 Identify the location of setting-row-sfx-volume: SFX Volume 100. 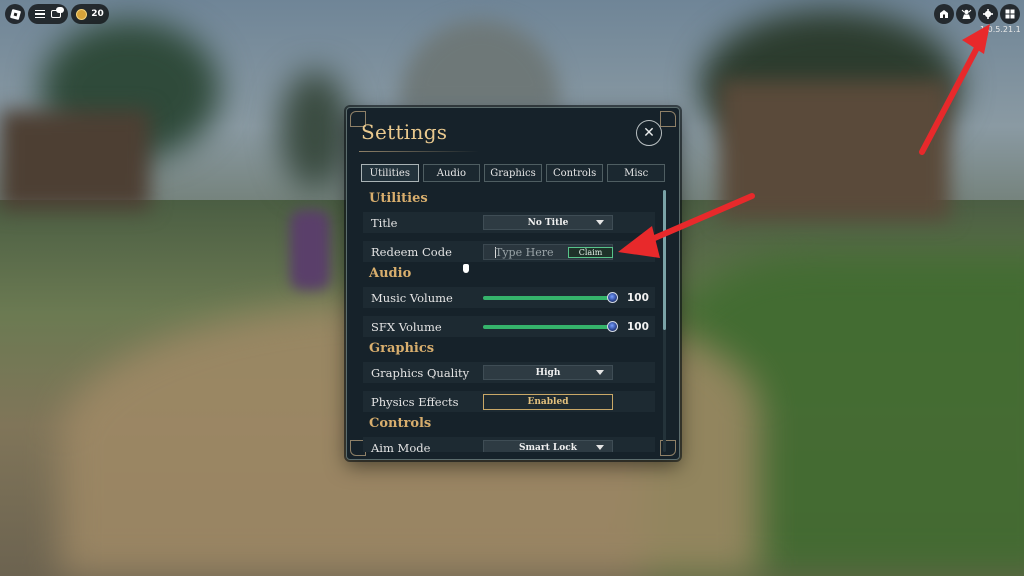
(509, 326).